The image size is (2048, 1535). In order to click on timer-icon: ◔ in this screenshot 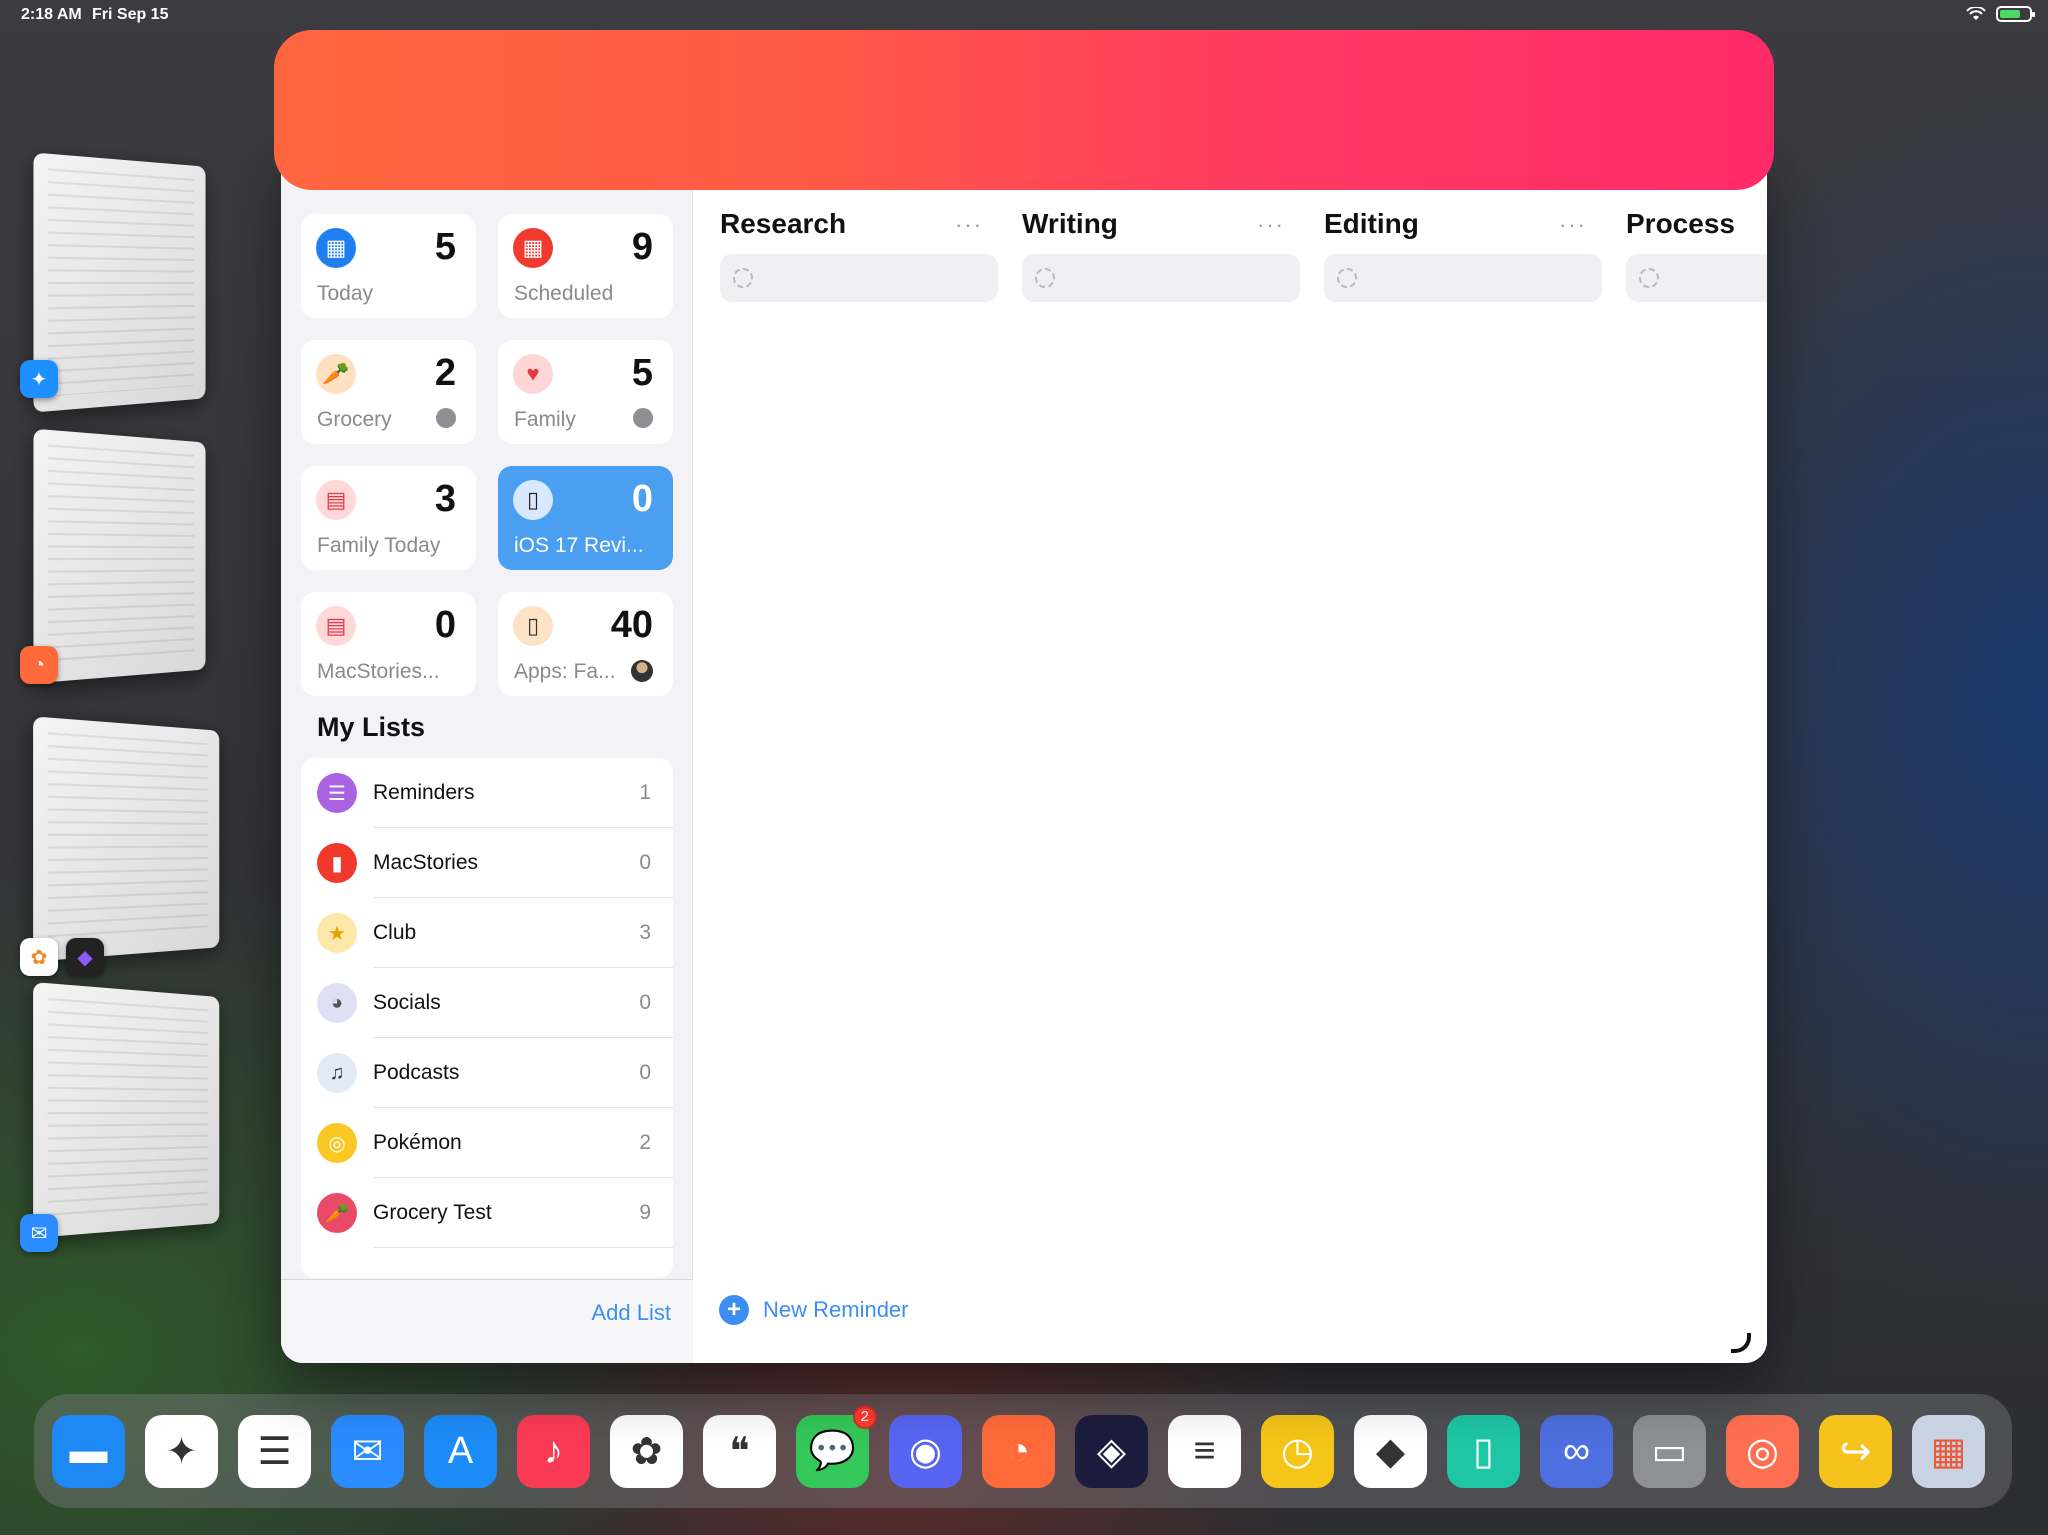, I will do `click(1018, 1450)`.